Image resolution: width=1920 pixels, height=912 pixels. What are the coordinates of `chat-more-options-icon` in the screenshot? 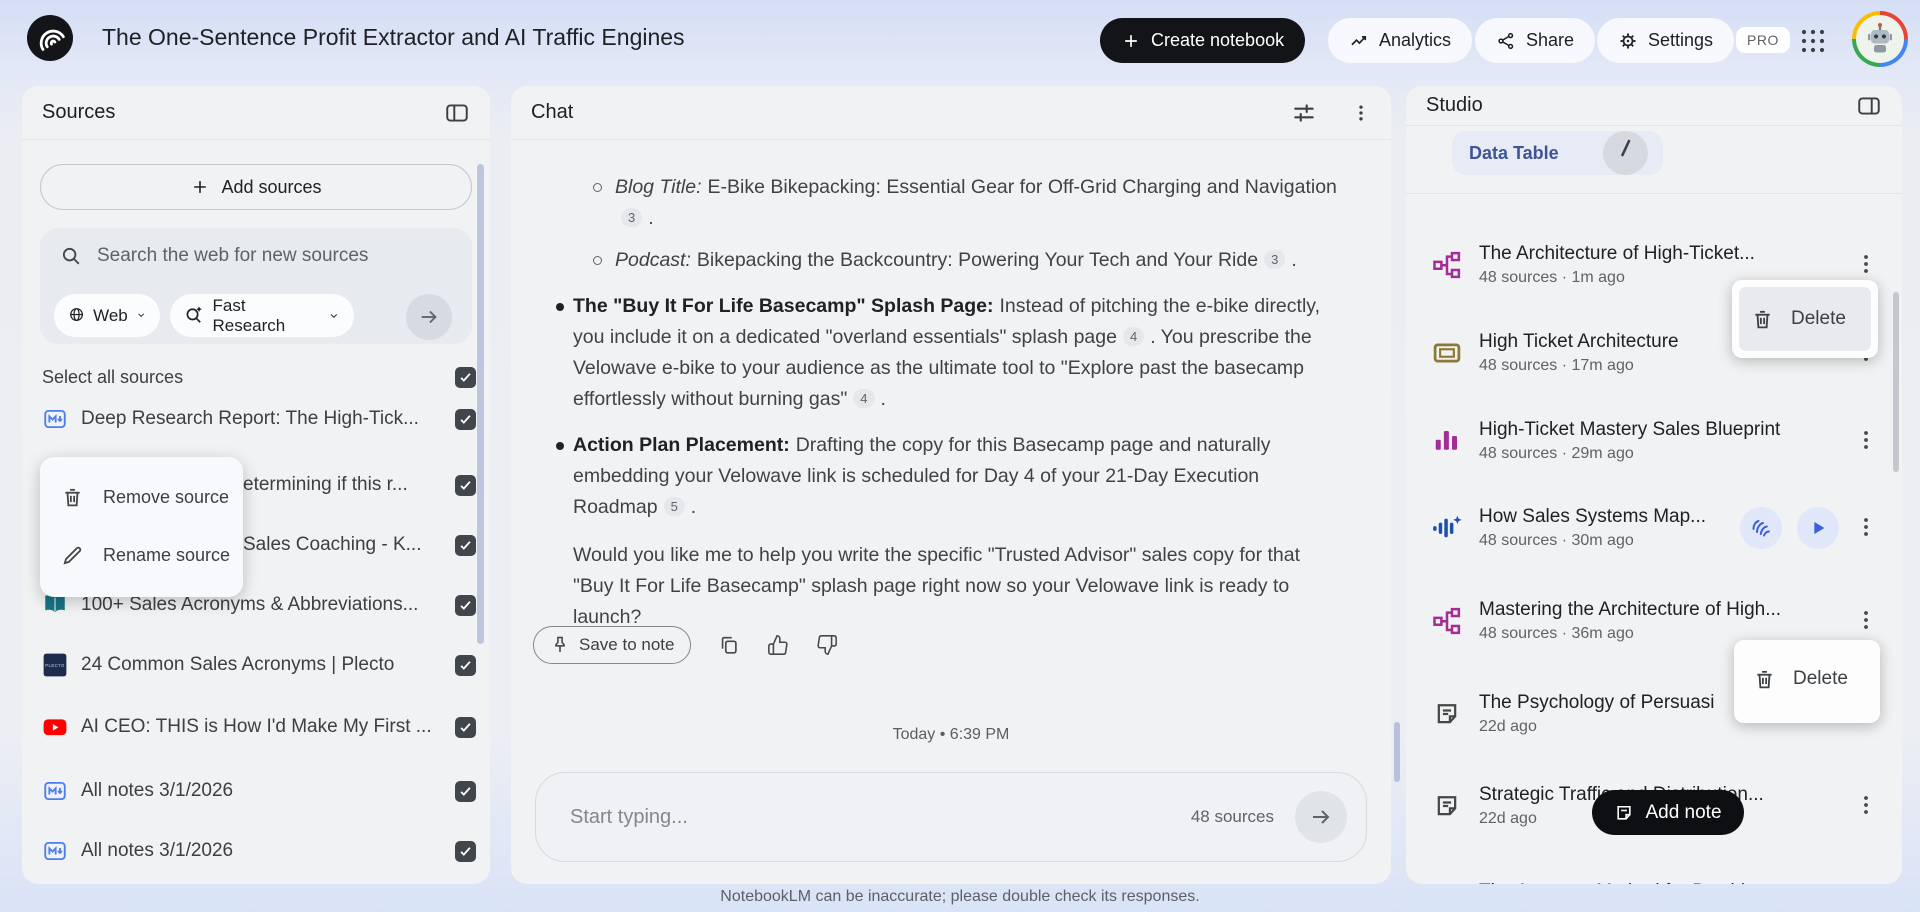 It's located at (1361, 113).